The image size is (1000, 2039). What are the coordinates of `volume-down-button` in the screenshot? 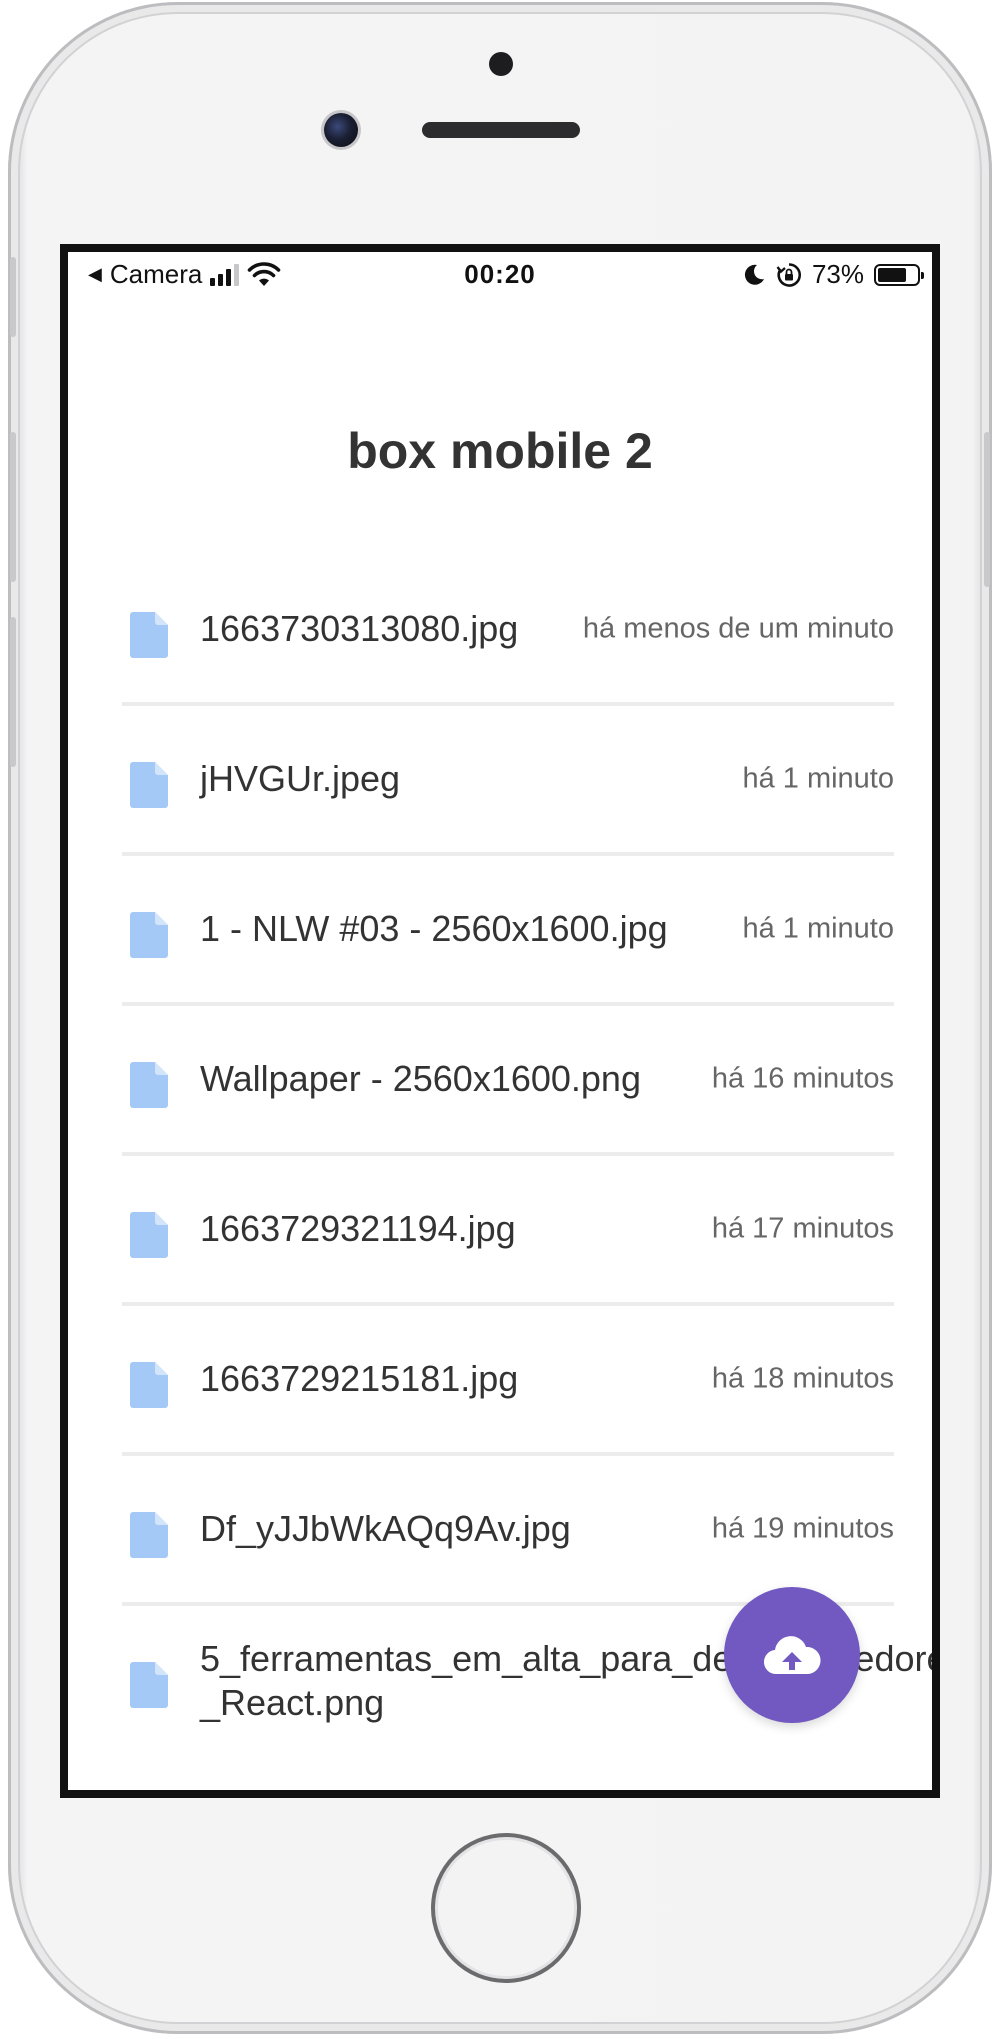 It's located at (13, 692).